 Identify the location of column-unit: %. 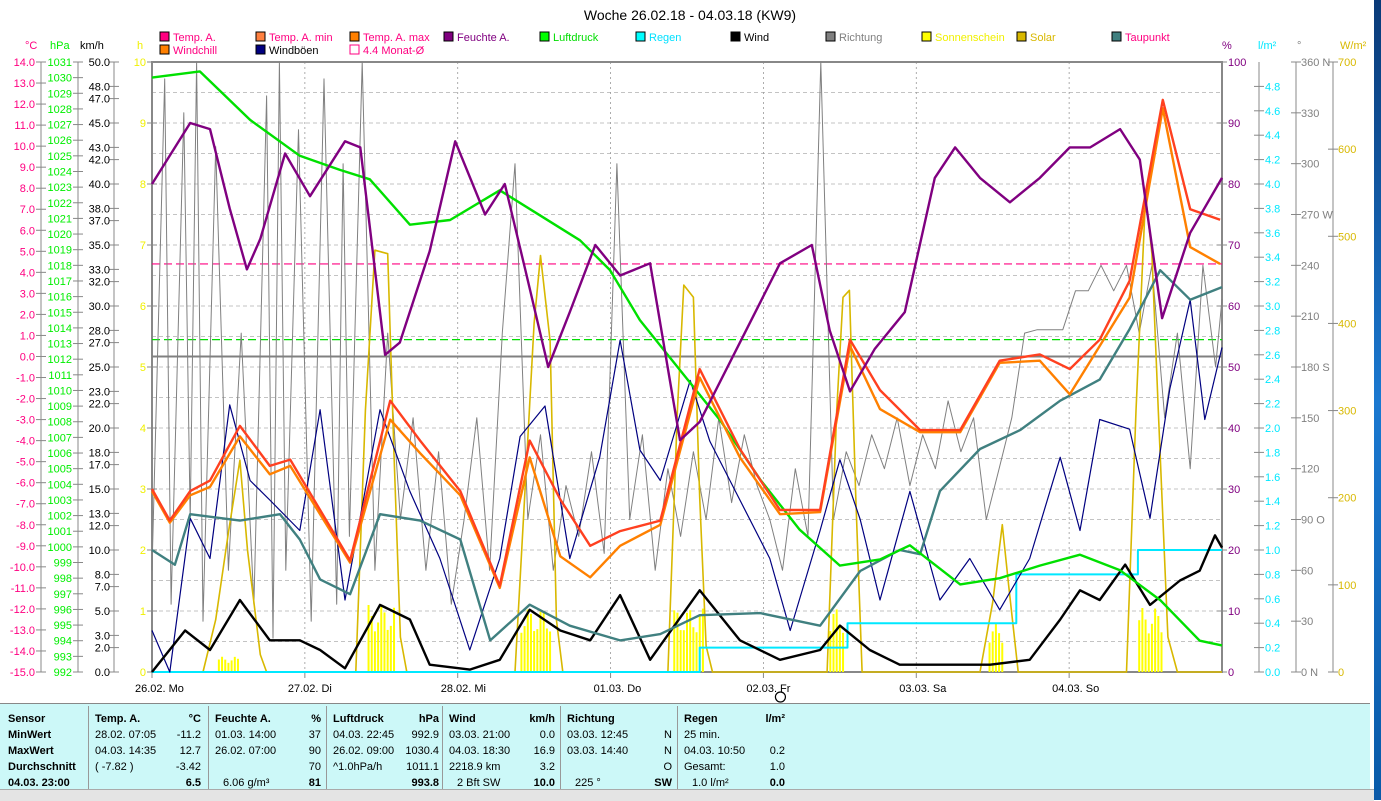
(316, 719).